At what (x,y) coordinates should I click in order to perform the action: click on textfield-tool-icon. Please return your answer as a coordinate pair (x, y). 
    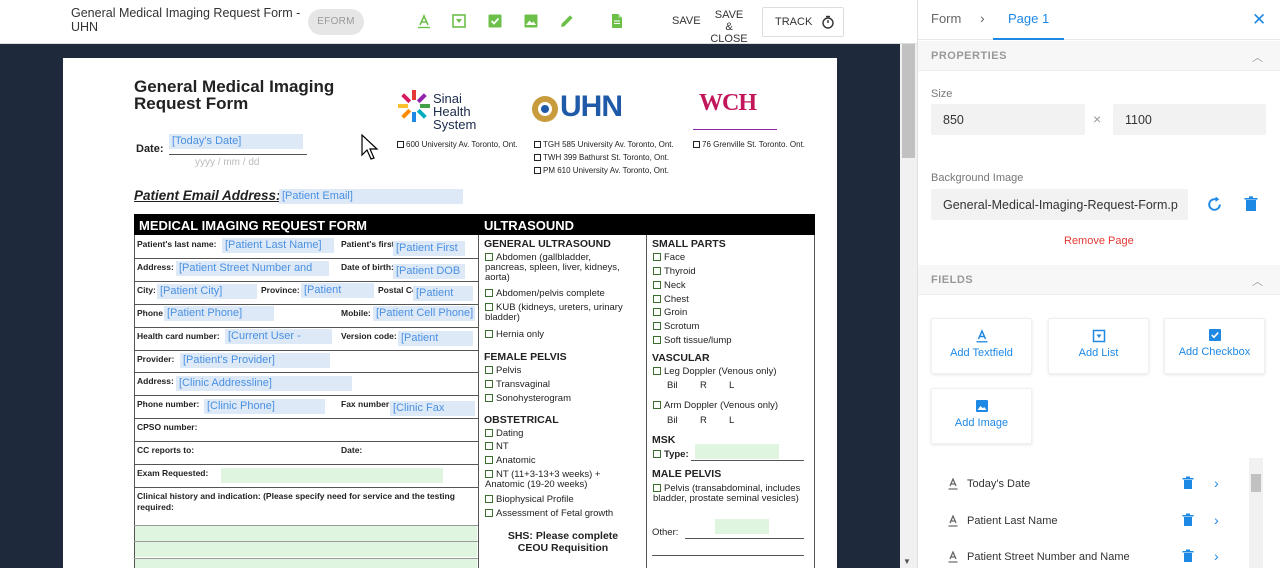
    Looking at the image, I should click on (424, 21).